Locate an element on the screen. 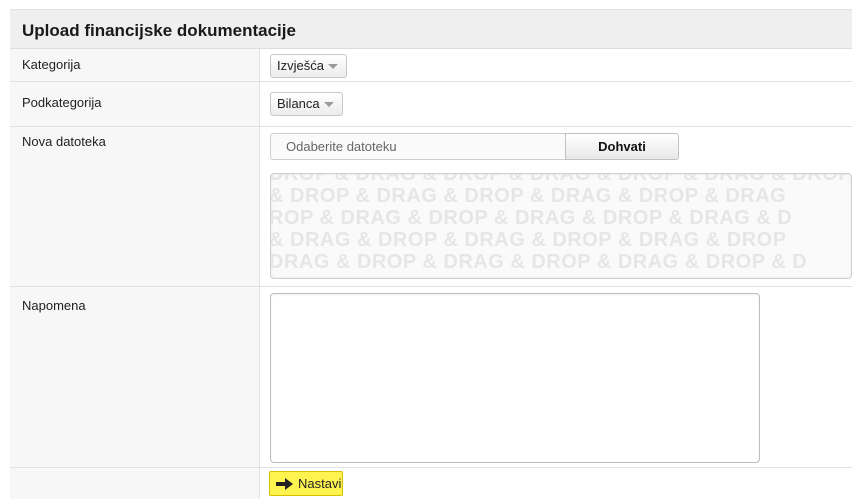 The image size is (852, 499). continue-button: Nastavi is located at coordinates (306, 483).